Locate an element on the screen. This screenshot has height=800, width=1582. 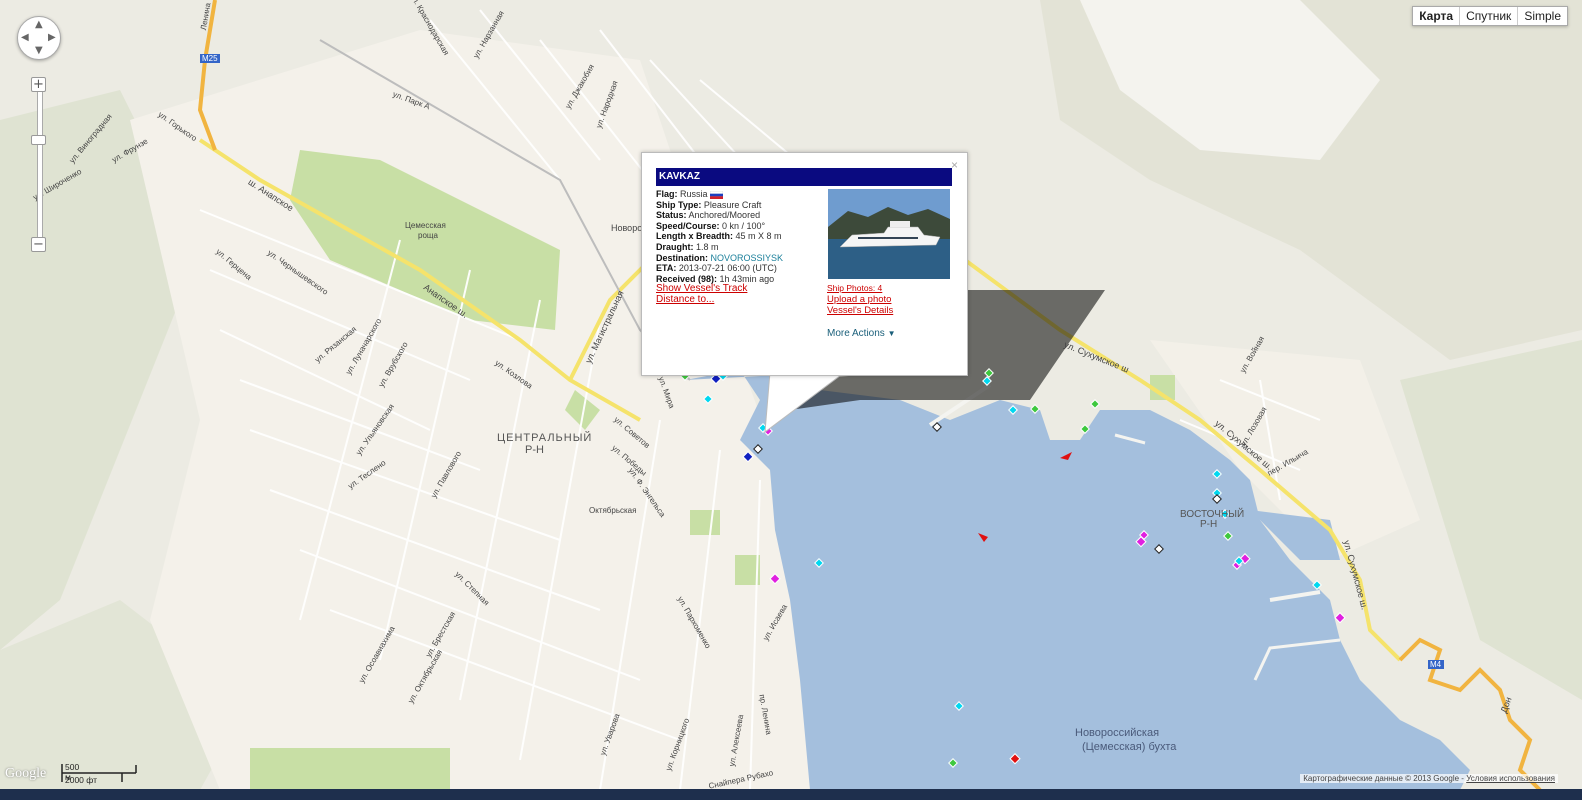
taskbar-strip is located at coordinates (791, 794).